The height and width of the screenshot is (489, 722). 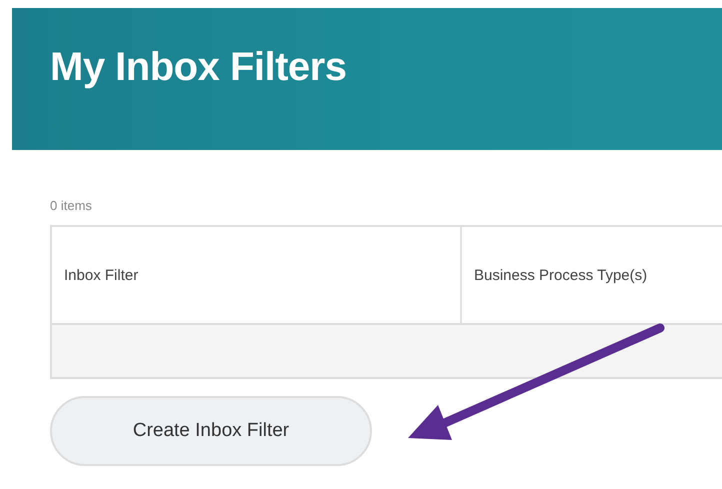 I want to click on page-title: My Inbox Filters, so click(x=198, y=67).